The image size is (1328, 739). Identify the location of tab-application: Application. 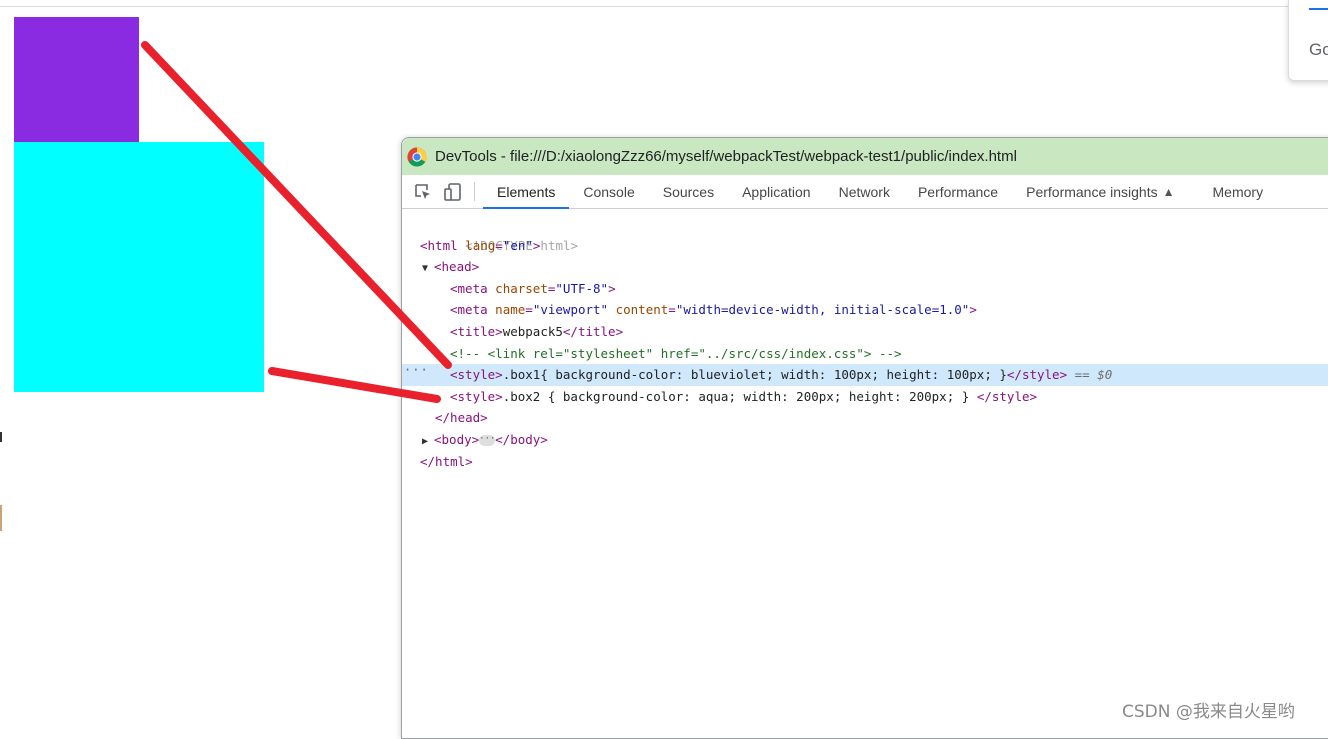
(776, 191).